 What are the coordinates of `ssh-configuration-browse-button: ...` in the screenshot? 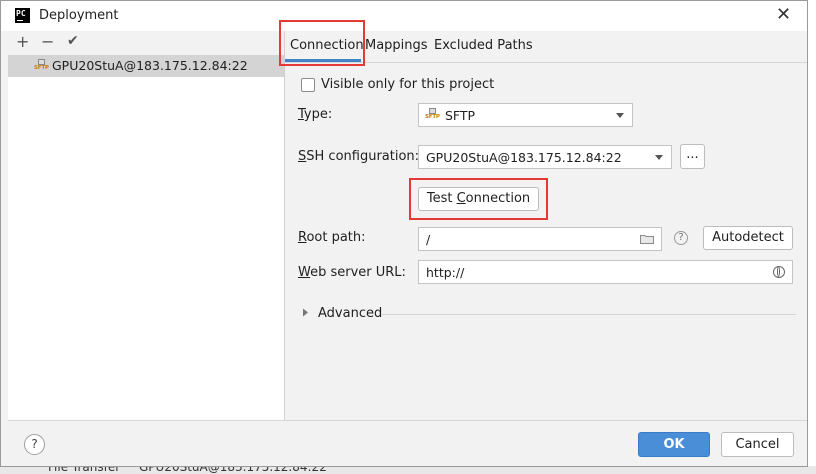 It's located at (692, 156).